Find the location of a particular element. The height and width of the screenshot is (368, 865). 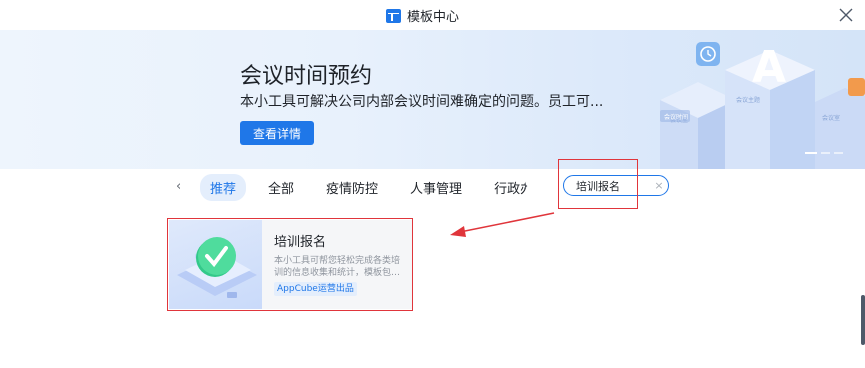

window-title: 模板中心 is located at coordinates (433, 17).